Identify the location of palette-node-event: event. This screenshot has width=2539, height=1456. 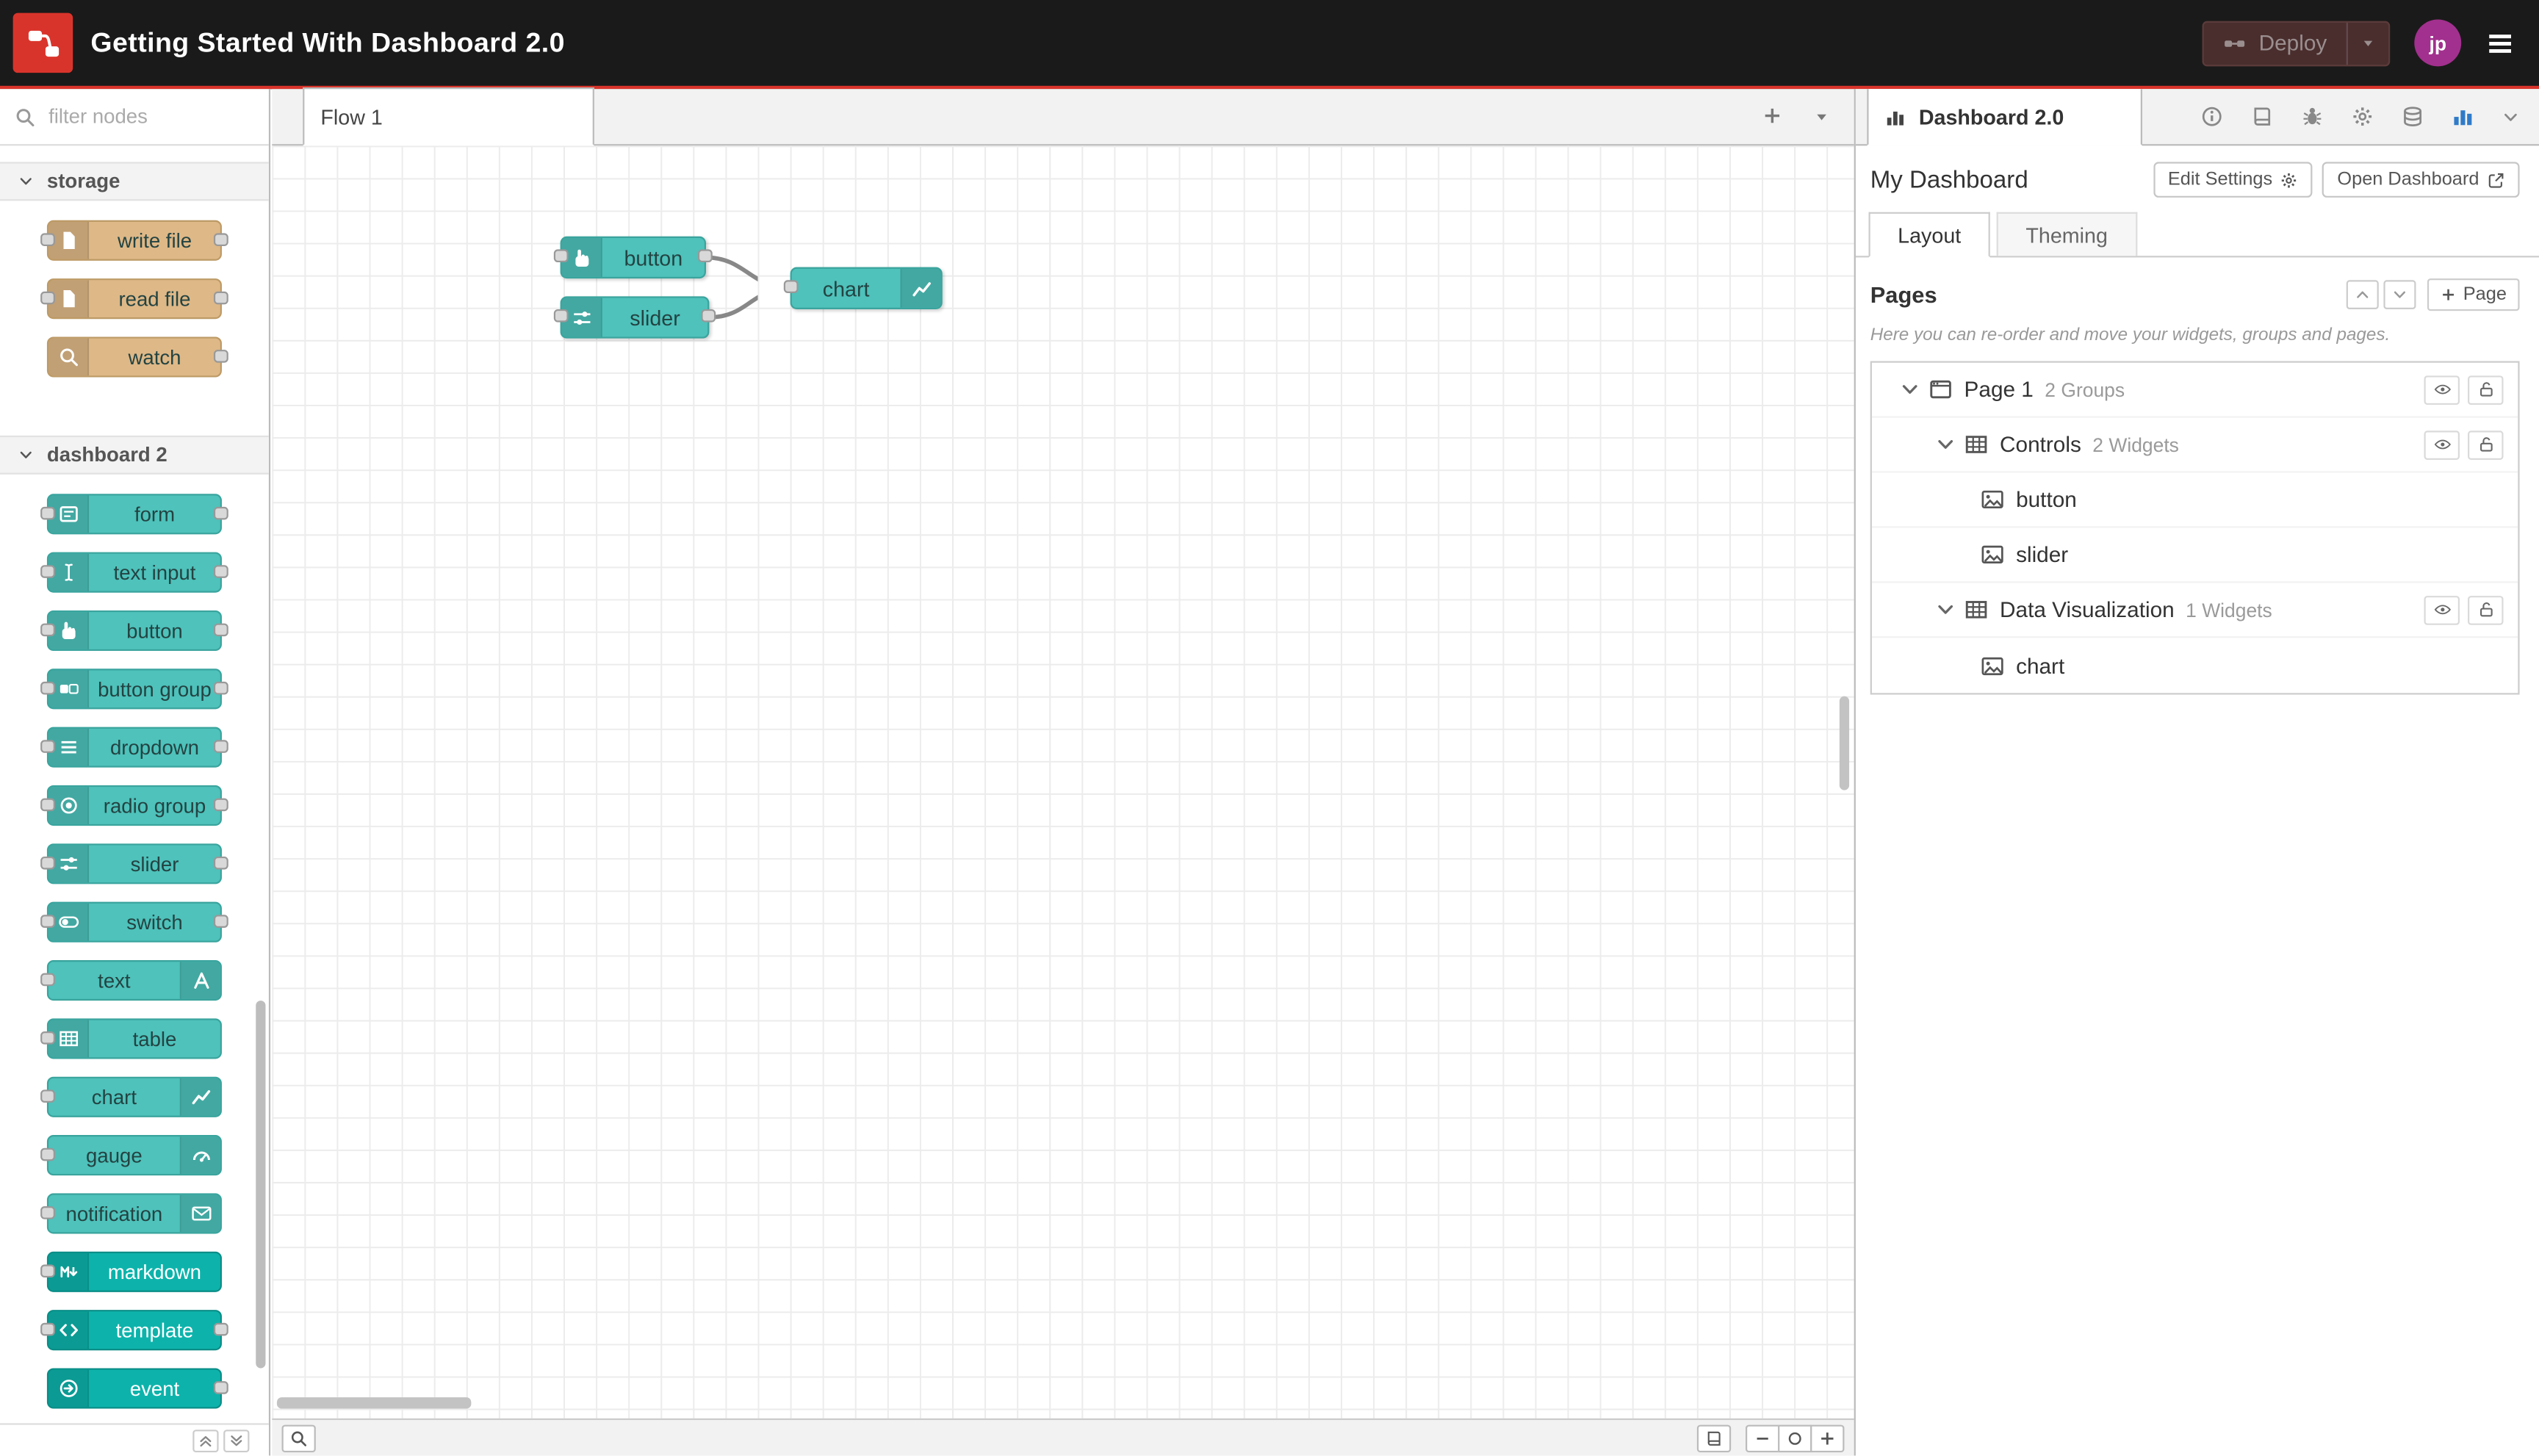
(137, 1388).